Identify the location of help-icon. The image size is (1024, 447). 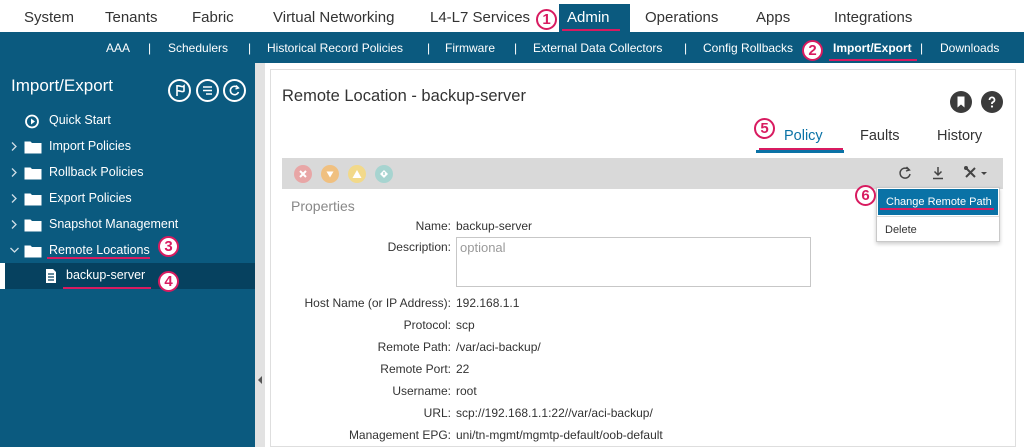
(992, 102).